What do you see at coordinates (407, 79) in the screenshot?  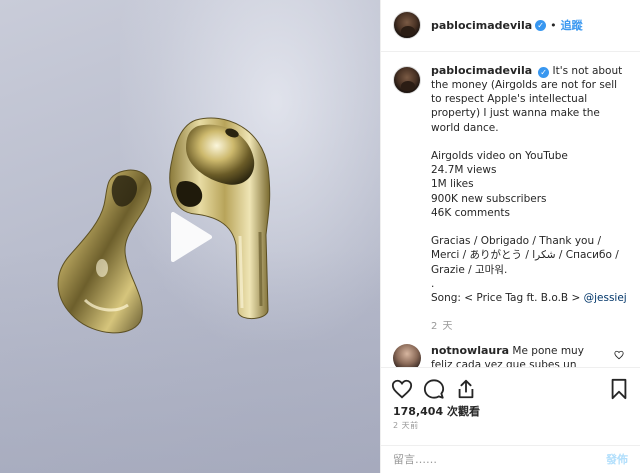 I see `caption-author-avatar` at bounding box center [407, 79].